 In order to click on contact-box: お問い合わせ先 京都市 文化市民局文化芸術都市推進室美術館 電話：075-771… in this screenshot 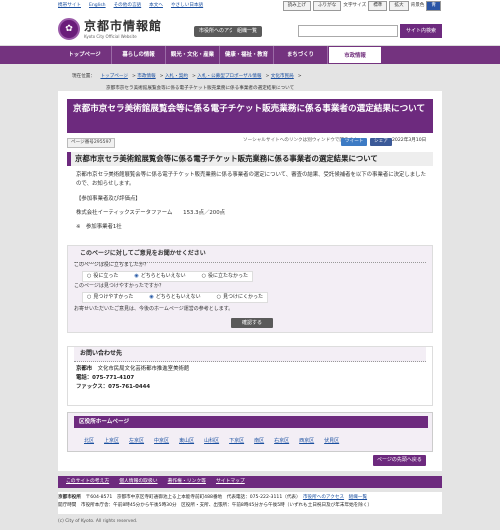, I will do `click(250, 376)`.